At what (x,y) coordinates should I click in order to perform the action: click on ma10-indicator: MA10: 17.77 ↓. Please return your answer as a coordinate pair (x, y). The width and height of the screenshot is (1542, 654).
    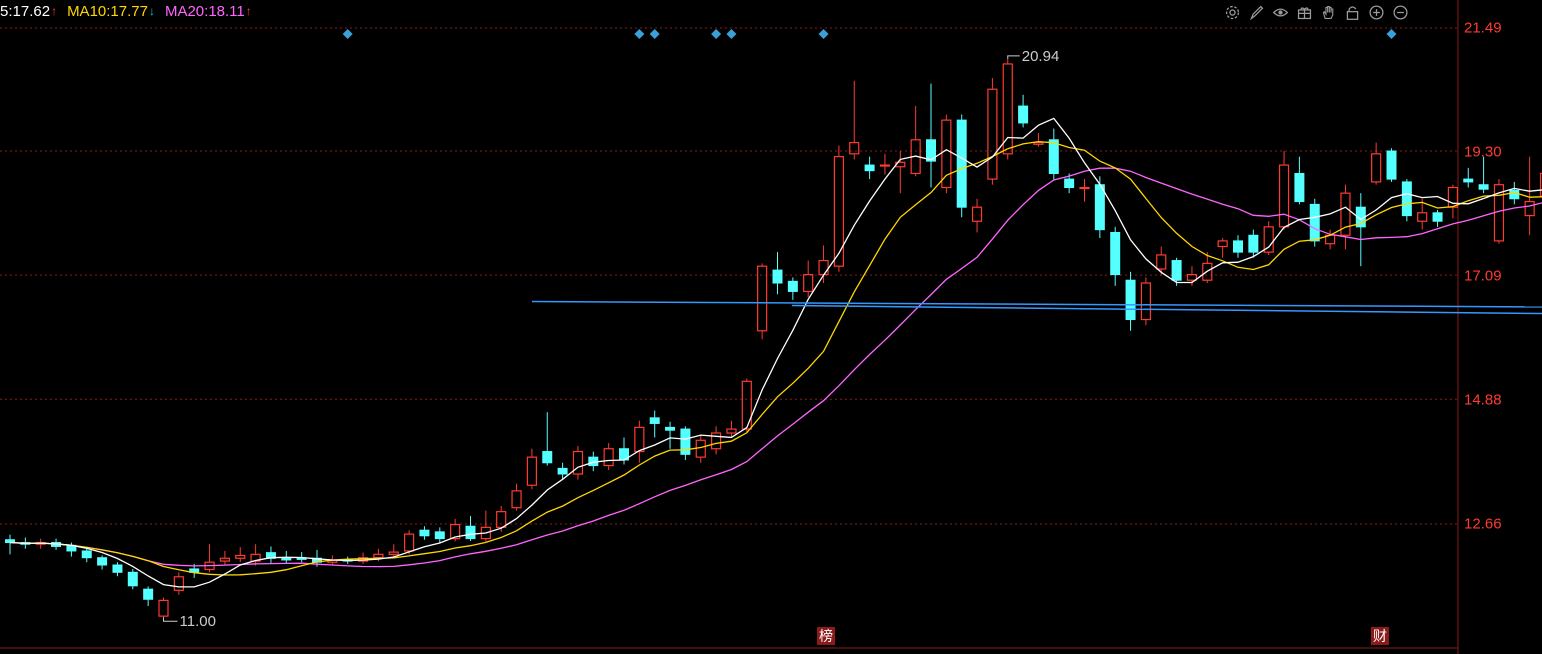
    Looking at the image, I should click on (111, 11).